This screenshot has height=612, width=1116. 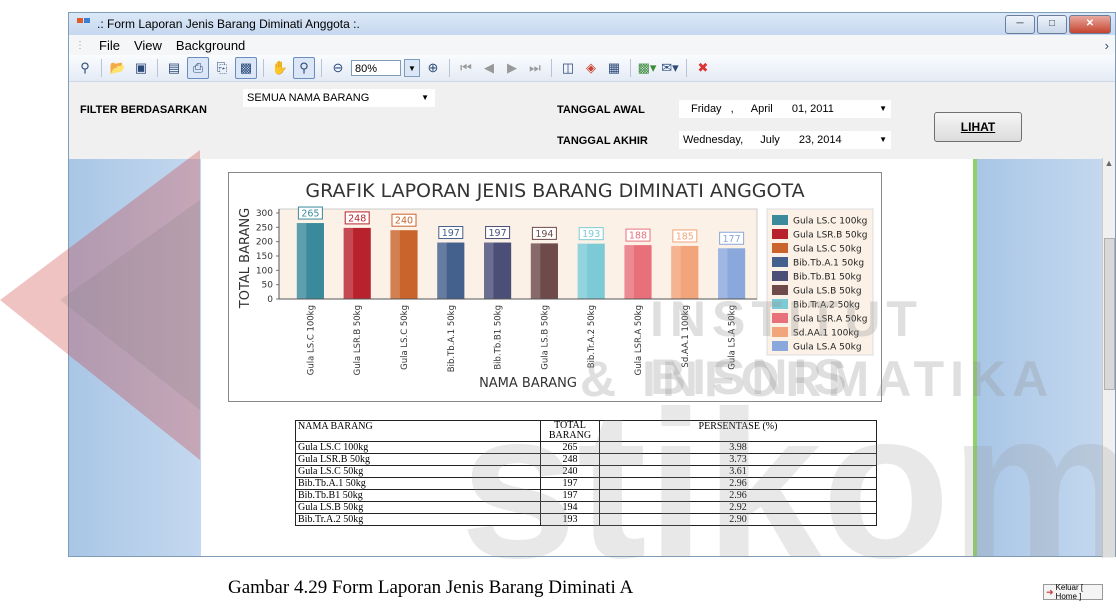 What do you see at coordinates (670, 68) in the screenshot?
I see `send-icon: ✉▾` at bounding box center [670, 68].